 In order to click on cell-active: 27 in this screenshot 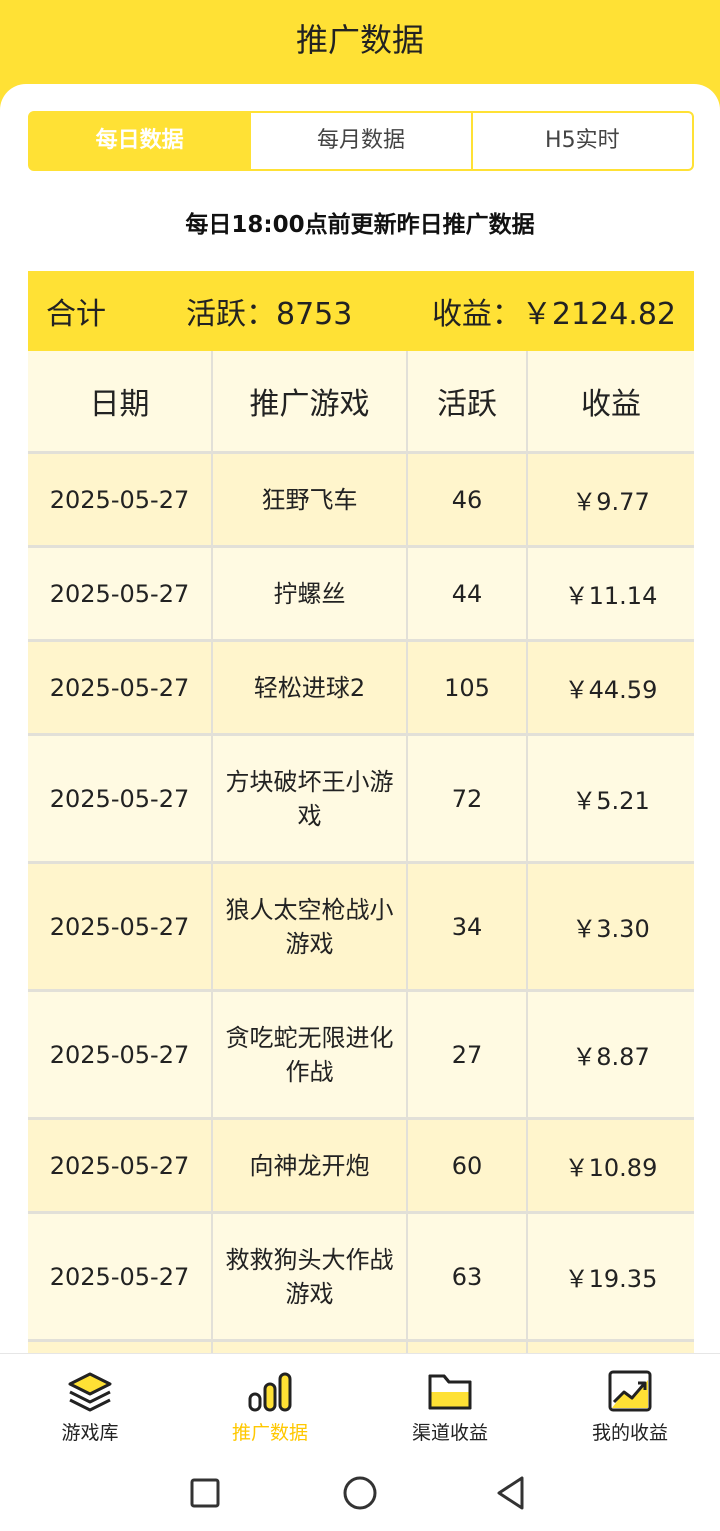, I will do `click(468, 1054)`.